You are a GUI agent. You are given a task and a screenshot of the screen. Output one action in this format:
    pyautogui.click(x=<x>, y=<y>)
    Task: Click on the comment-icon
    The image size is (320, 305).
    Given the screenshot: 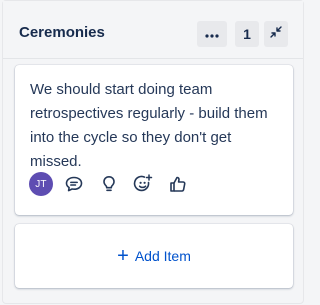 What is the action you would take?
    pyautogui.click(x=74, y=184)
    